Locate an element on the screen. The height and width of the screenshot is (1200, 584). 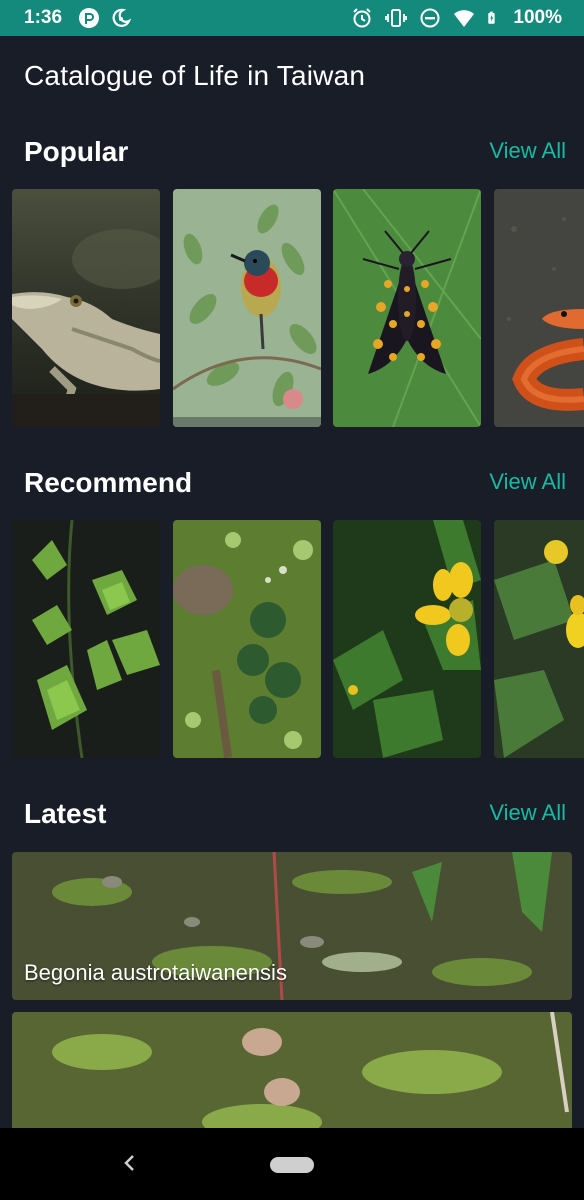
snake-image is located at coordinates (539, 308).